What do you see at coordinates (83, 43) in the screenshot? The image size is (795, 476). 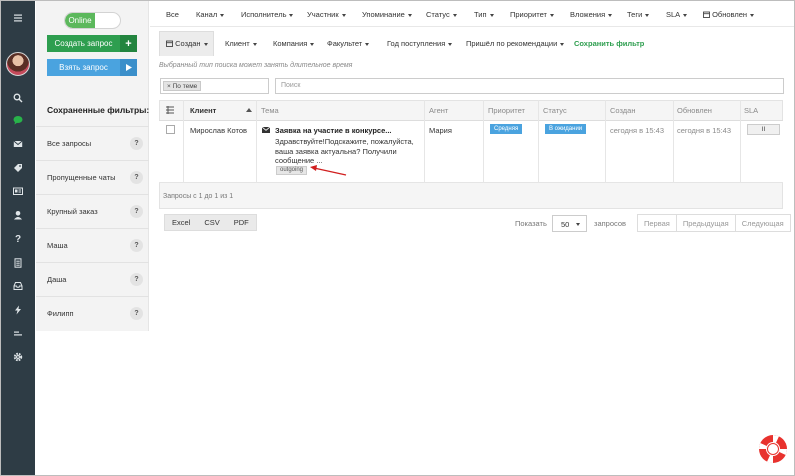 I see `create-request-label: Создать запрос` at bounding box center [83, 43].